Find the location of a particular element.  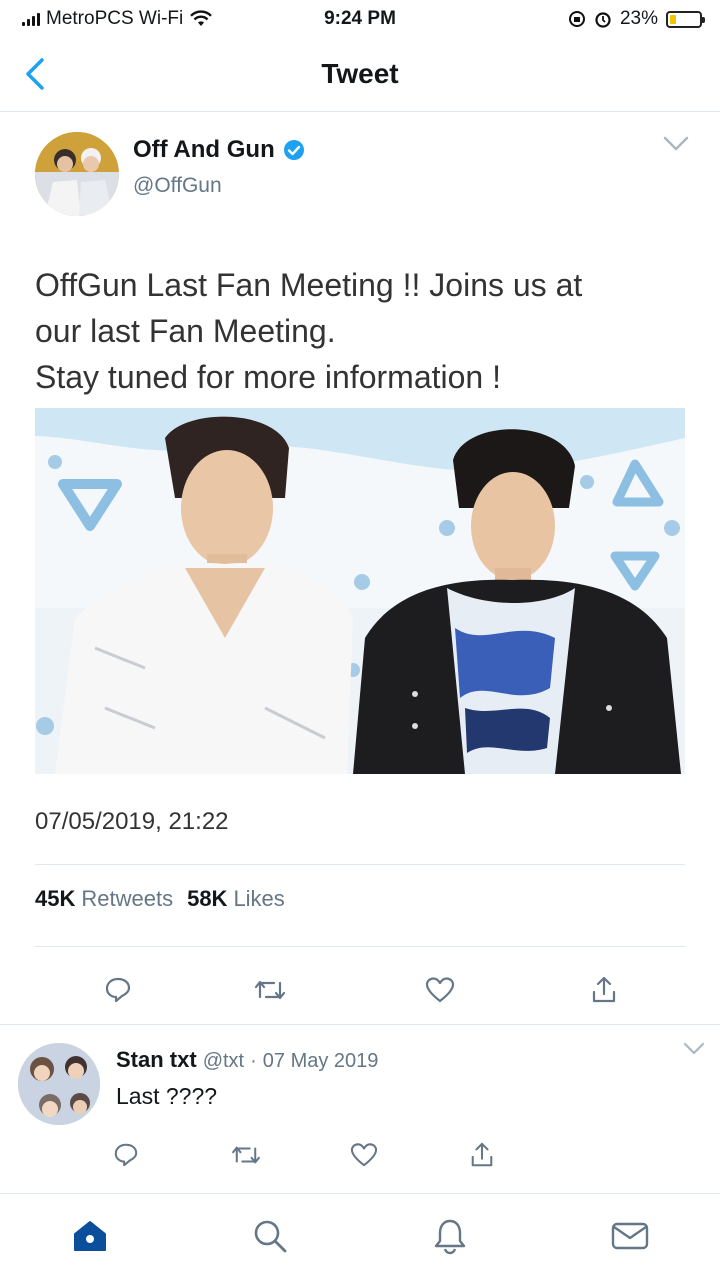

likes-label: Likes is located at coordinates (258, 899).